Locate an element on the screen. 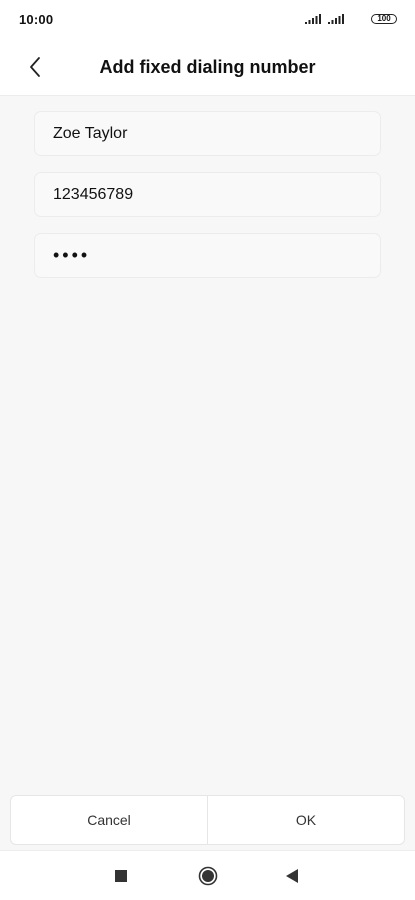 The height and width of the screenshot is (900, 415). system-nav-bar is located at coordinates (207, 875).